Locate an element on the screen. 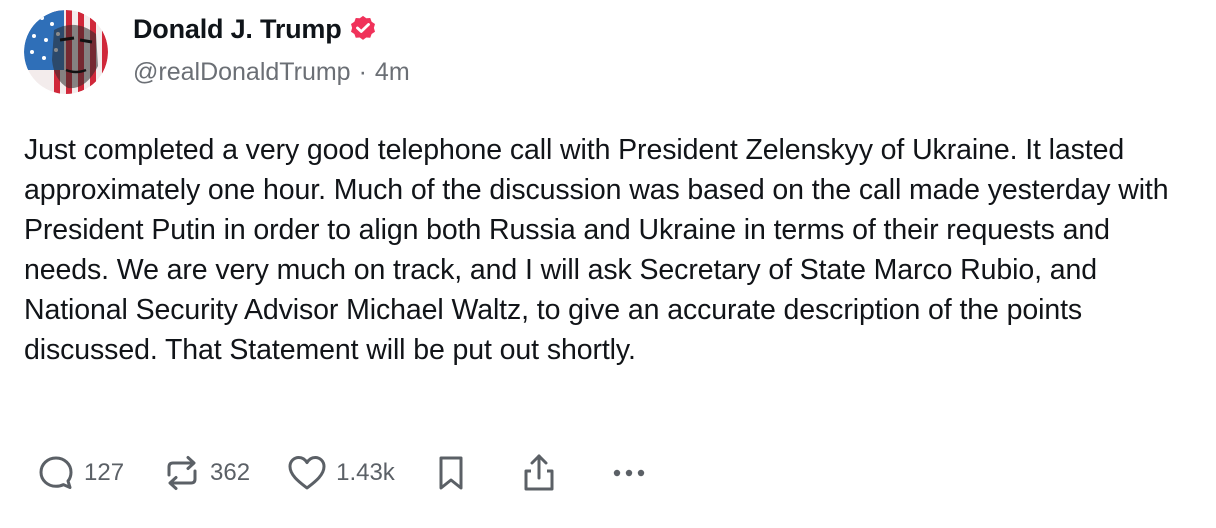  handle-row: @realDonaldTrump · 4m is located at coordinates (271, 72).